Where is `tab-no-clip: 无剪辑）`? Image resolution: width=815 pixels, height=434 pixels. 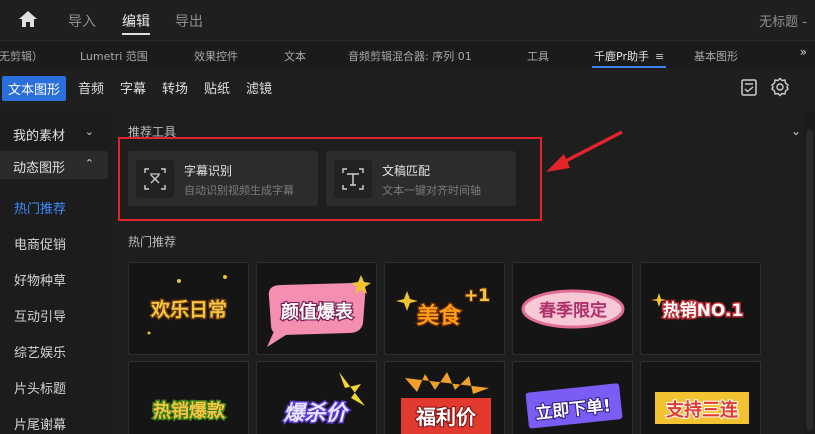 tab-no-clip: 无剪辑） is located at coordinates (21, 56).